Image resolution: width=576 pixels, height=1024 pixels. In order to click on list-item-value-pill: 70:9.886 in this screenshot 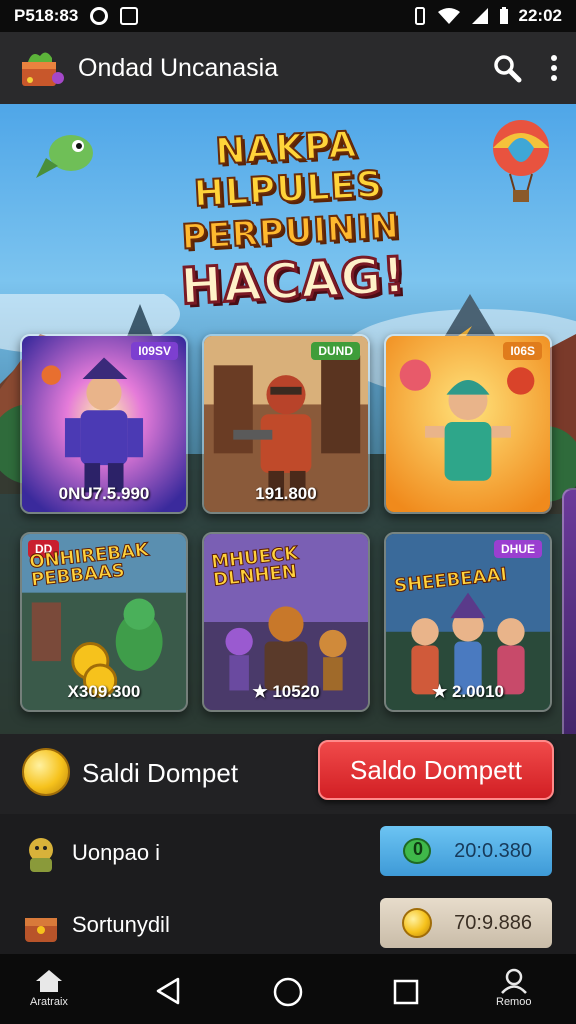, I will do `click(466, 923)`.